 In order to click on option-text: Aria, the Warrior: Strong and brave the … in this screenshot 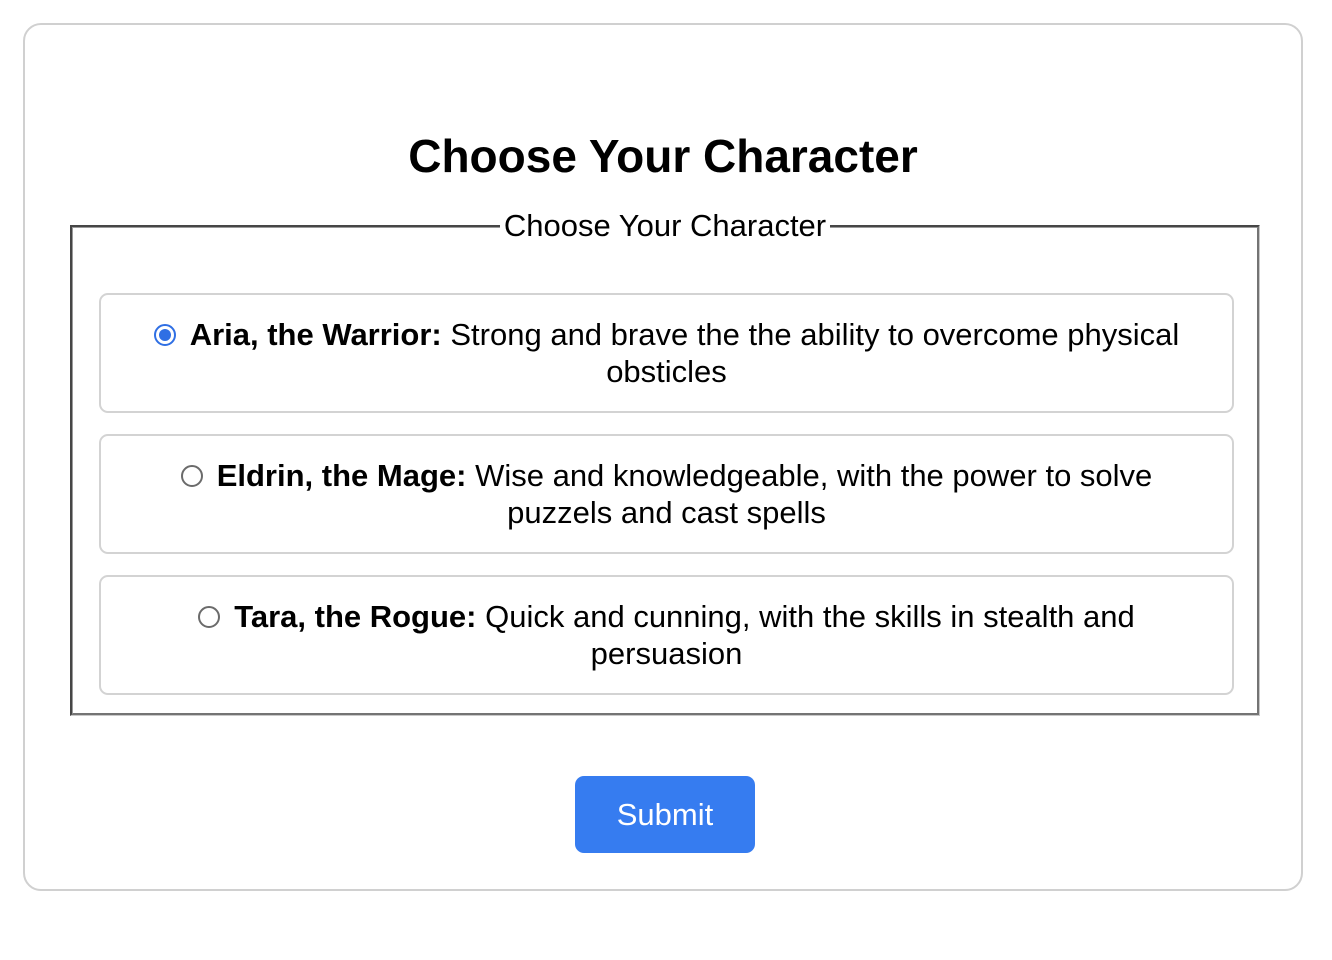, I will do `click(666, 353)`.